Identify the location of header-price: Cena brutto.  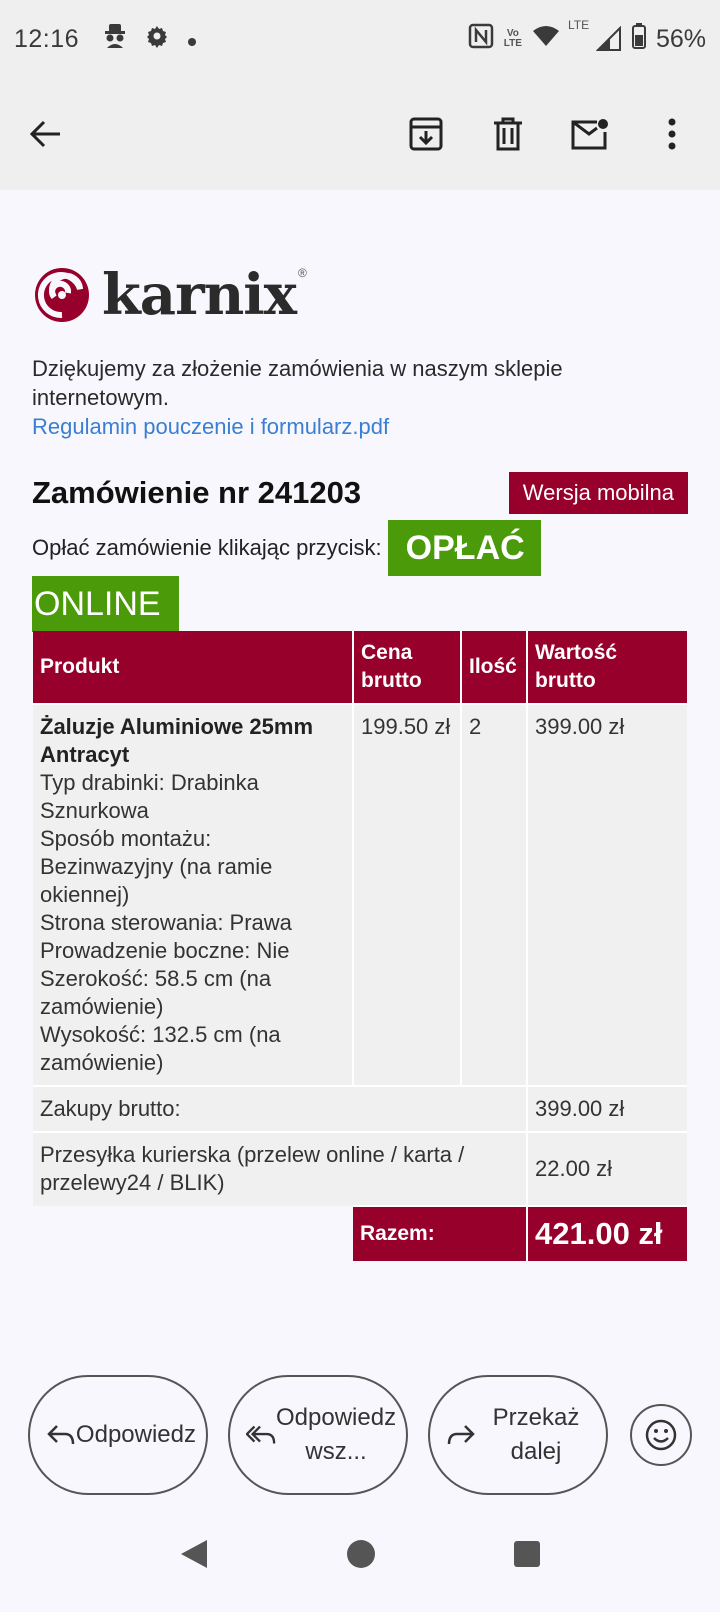
(407, 667).